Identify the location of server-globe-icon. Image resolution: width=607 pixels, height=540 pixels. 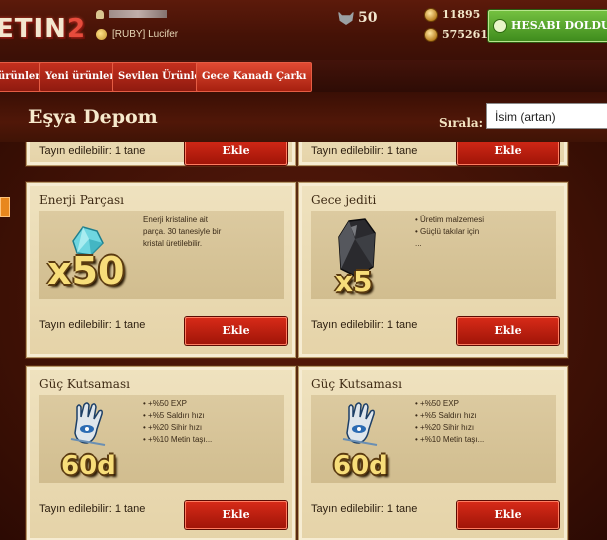
(101, 34).